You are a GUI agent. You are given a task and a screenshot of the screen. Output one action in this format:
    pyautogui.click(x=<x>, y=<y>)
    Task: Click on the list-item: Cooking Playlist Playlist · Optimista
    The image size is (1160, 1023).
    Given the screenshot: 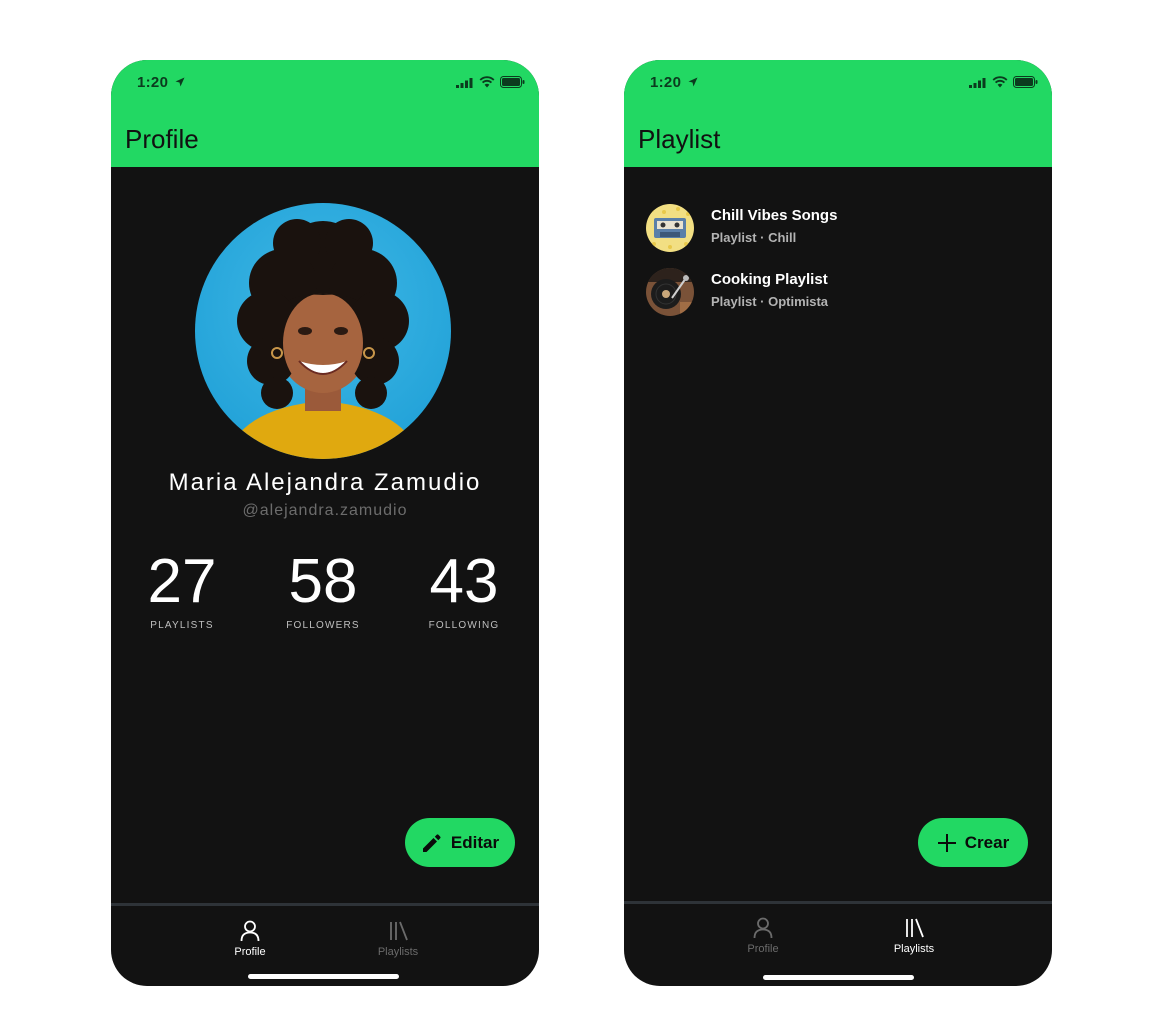 What is the action you would take?
    pyautogui.click(x=841, y=293)
    